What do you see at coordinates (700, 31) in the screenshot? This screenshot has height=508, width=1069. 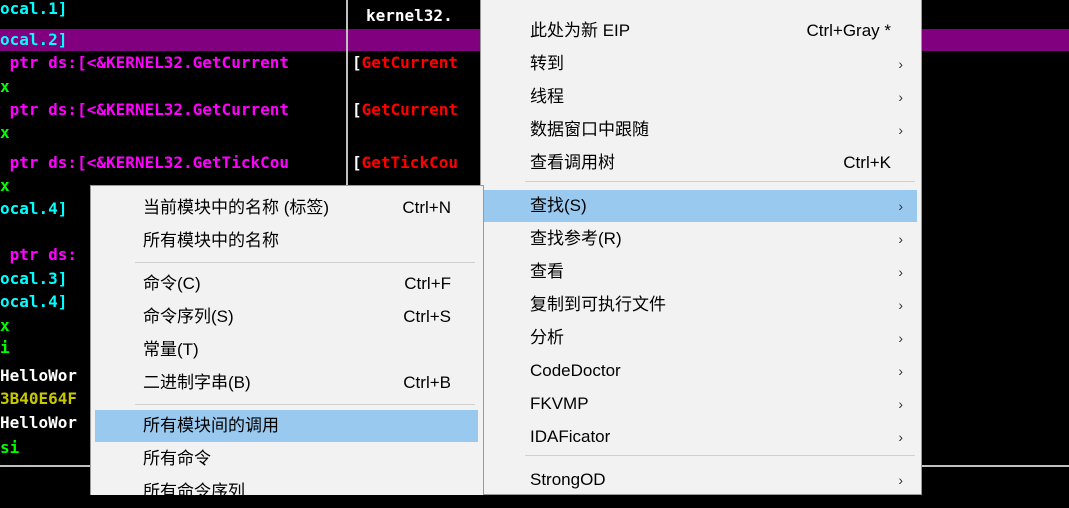 I see `menu-item: 此处为新 EIP Ctrl+Gray *` at bounding box center [700, 31].